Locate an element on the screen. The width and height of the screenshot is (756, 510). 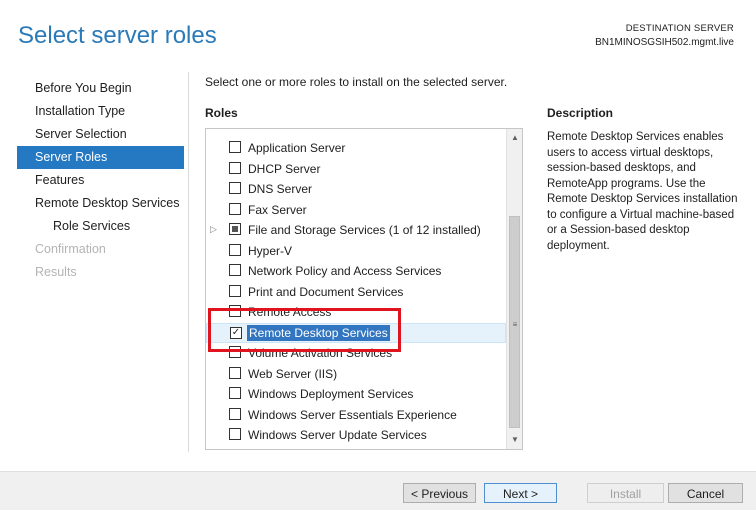
role-row: Windows Server Update Services is located at coordinates (356, 435).